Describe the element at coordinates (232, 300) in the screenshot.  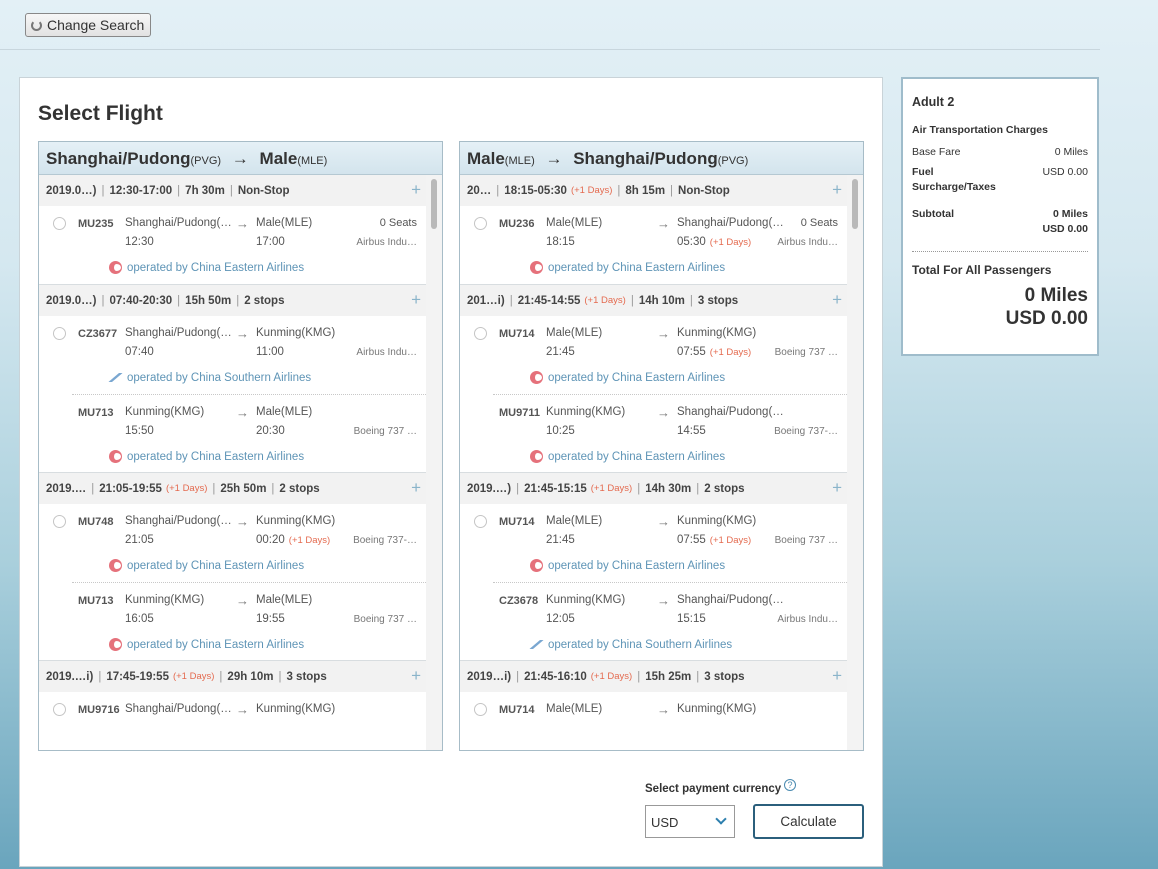
I see `flight-option-header: 2019.0…) | 07:40-20:30 | 15h 50m | 2 stops +` at that location.